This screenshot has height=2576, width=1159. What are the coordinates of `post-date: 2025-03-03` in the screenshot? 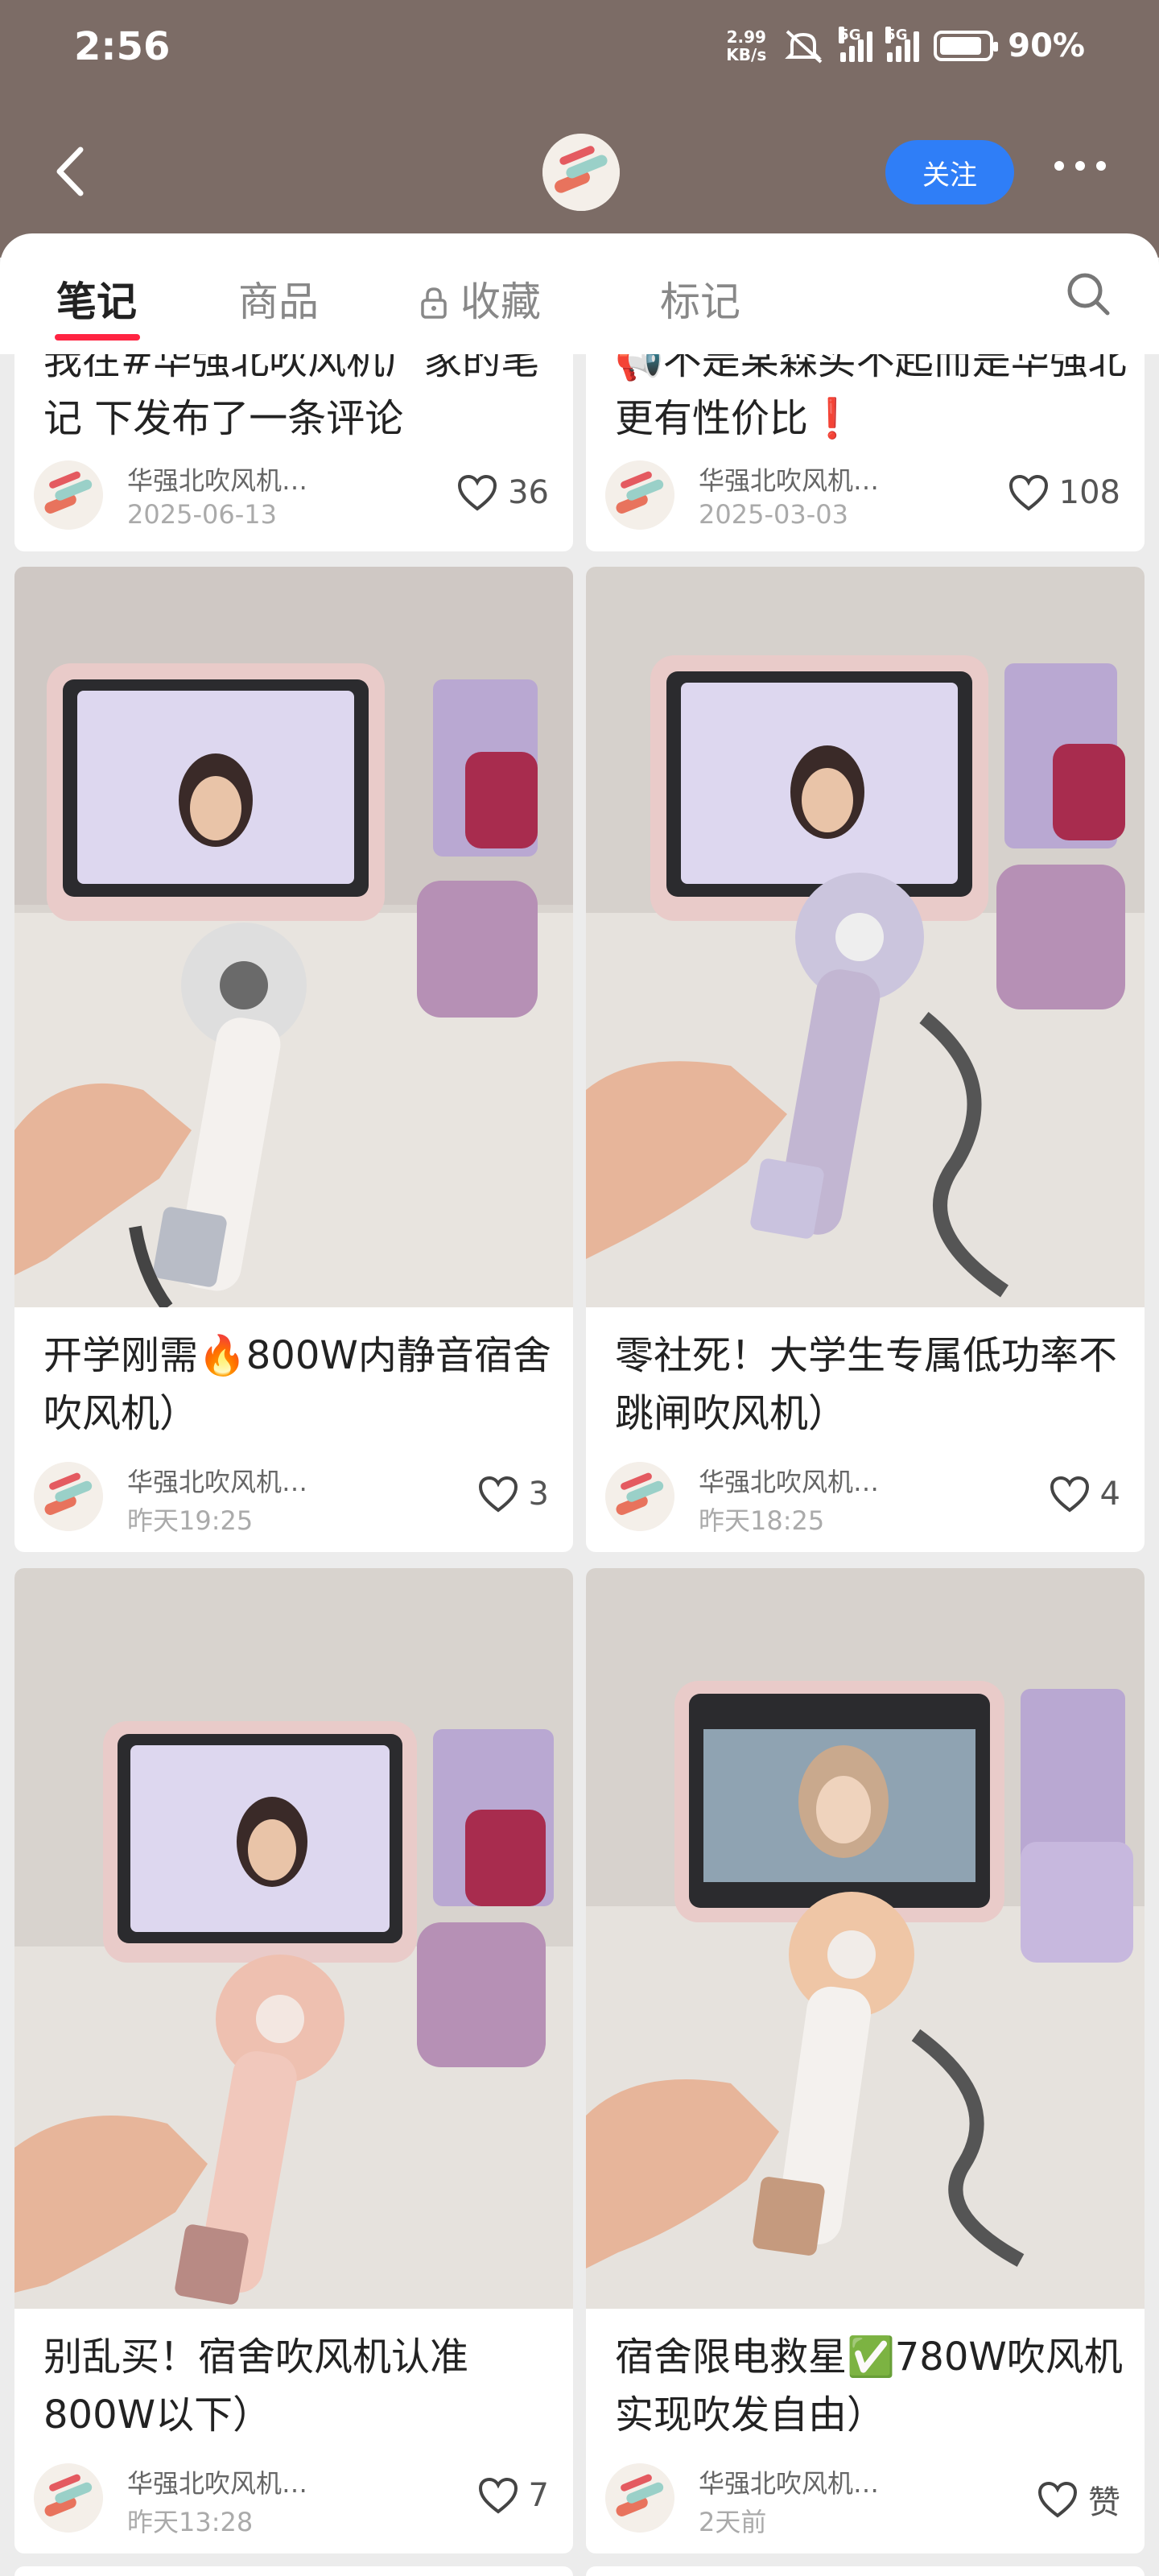 It's located at (773, 514).